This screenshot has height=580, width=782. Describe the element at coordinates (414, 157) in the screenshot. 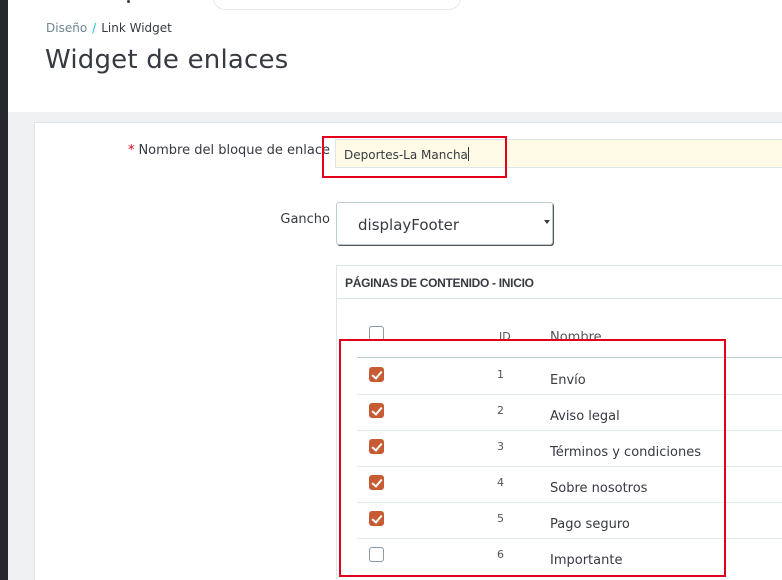

I see `highlight-box-block-name` at that location.